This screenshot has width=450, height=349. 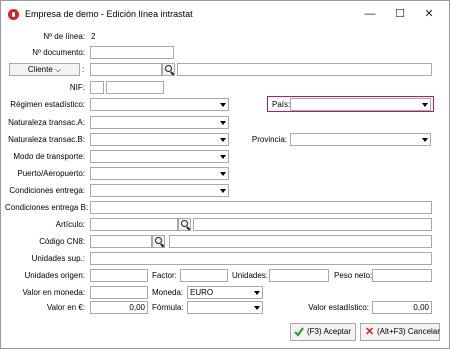 What do you see at coordinates (53, 292) in the screenshot?
I see `valor-moneda-label: Valor en moneda:` at bounding box center [53, 292].